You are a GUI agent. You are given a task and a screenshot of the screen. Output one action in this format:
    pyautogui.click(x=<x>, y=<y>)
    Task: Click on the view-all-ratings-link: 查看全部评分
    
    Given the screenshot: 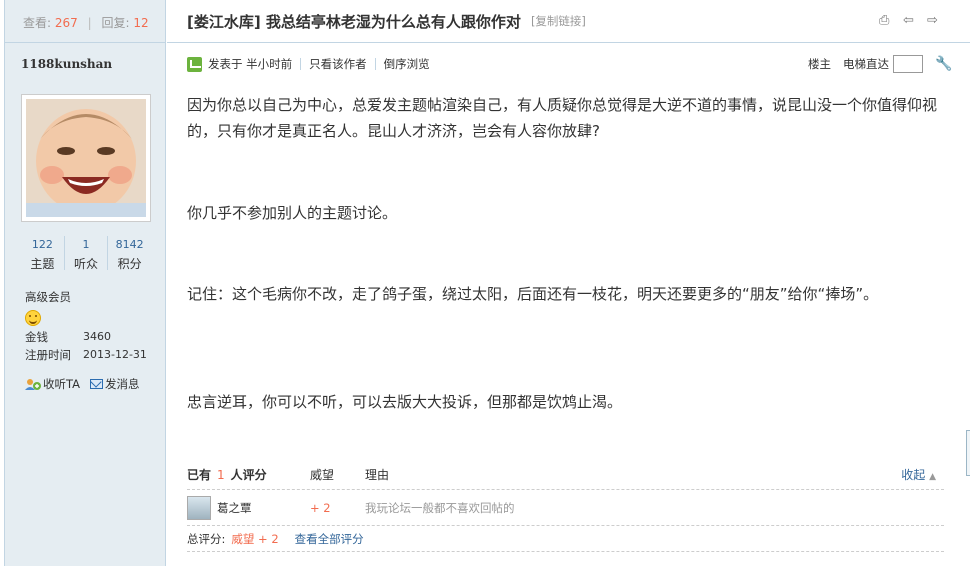 What is the action you would take?
    pyautogui.click(x=329, y=539)
    